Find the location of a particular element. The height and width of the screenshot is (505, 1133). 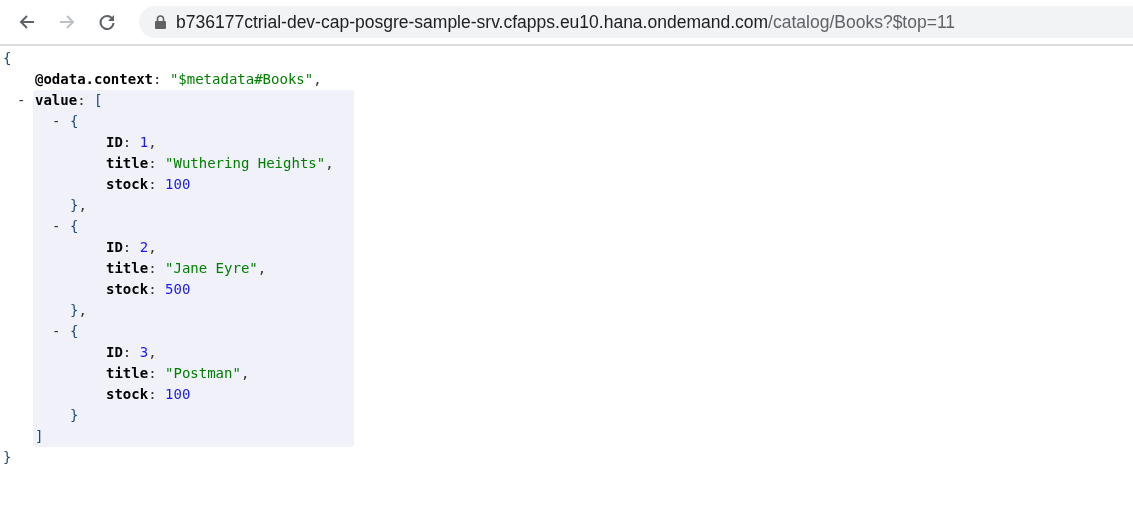

json-line: ID: 3, is located at coordinates (131, 352).